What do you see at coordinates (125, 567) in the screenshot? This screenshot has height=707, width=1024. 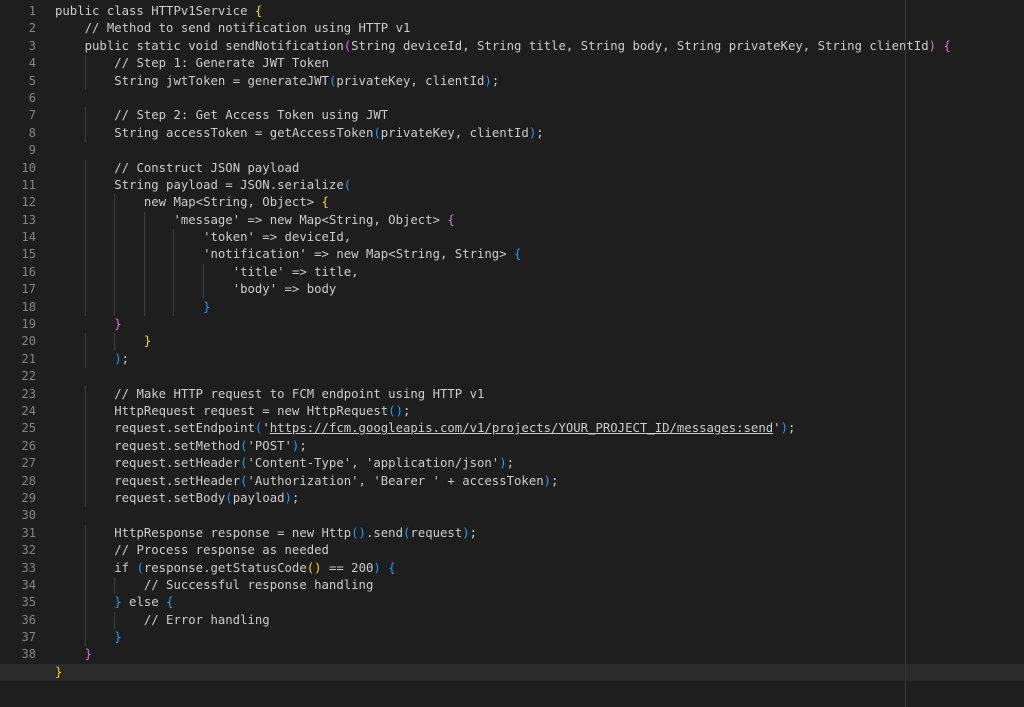 I see `code-token: if` at bounding box center [125, 567].